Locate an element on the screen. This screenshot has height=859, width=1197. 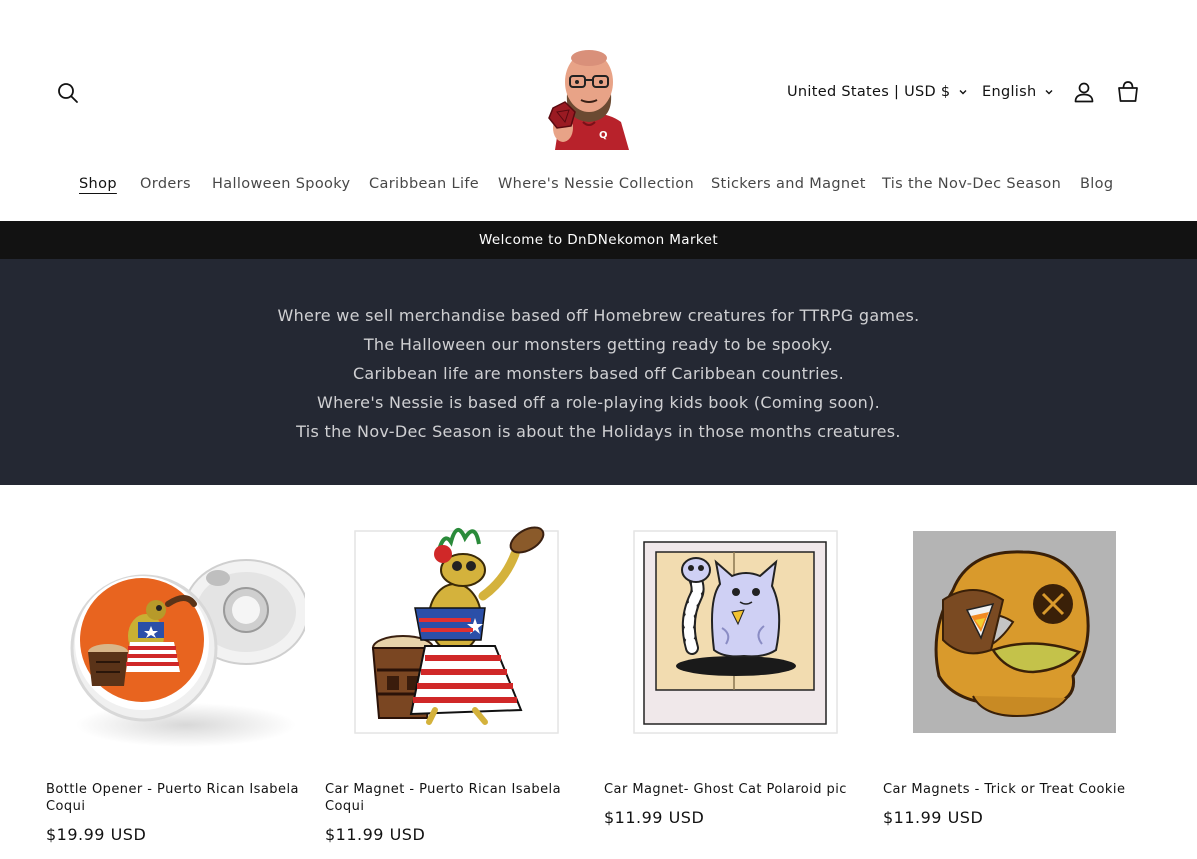
search-icon is located at coordinates (68, 93).